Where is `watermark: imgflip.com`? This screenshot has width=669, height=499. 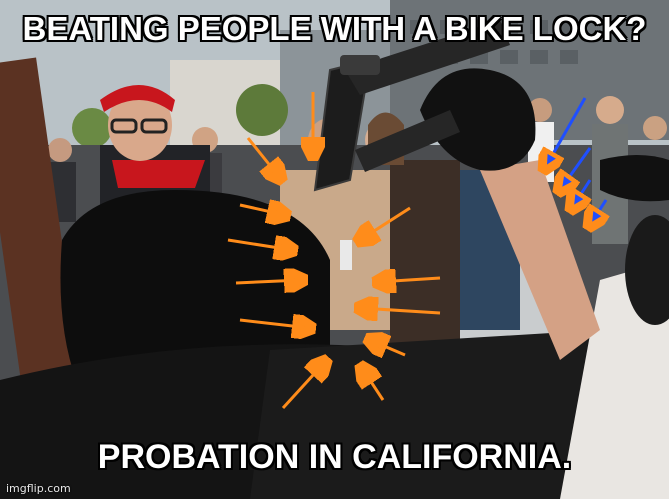 watermark: imgflip.com is located at coordinates (38, 488).